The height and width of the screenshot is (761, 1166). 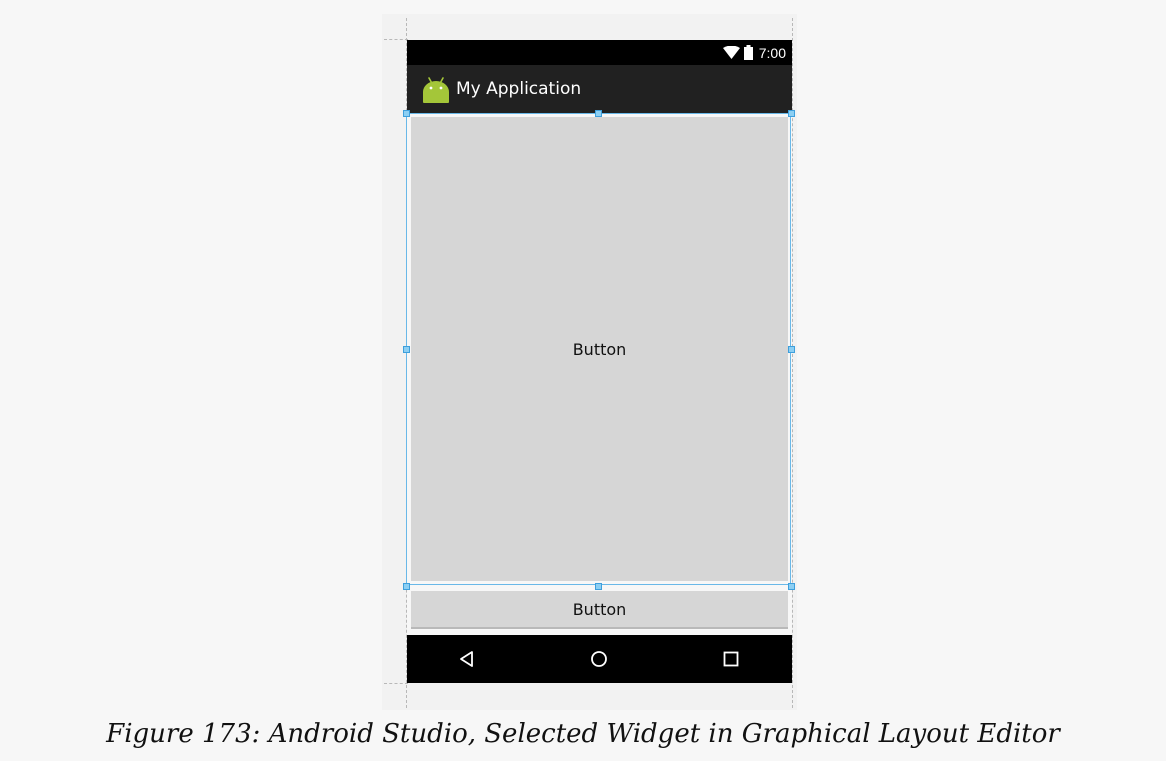 I want to click on resize-handle-bottom-right, so click(x=791, y=586).